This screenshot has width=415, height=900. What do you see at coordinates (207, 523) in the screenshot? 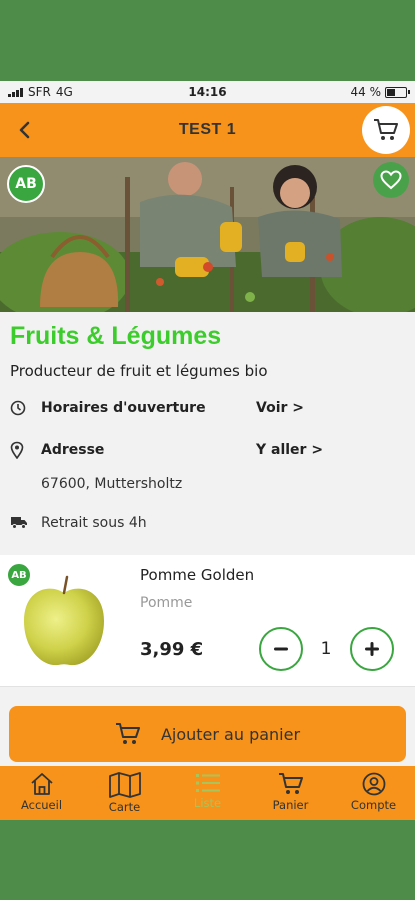
I see `pickup-row: Retrait sous 4h` at bounding box center [207, 523].